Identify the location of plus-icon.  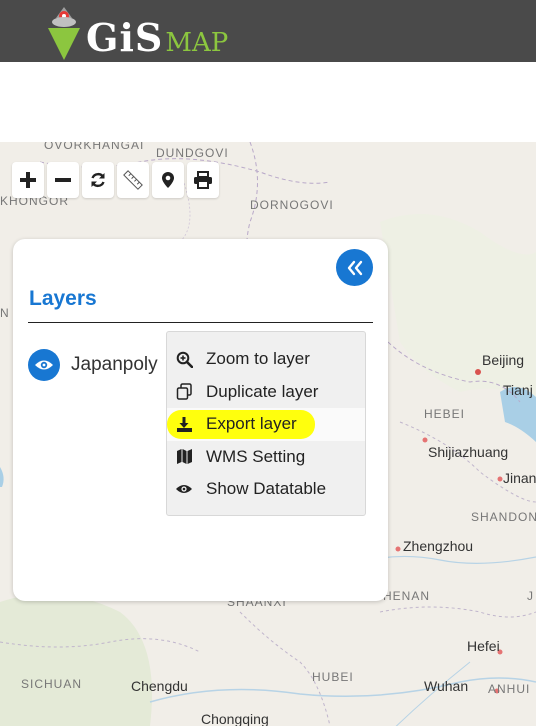
(28, 180).